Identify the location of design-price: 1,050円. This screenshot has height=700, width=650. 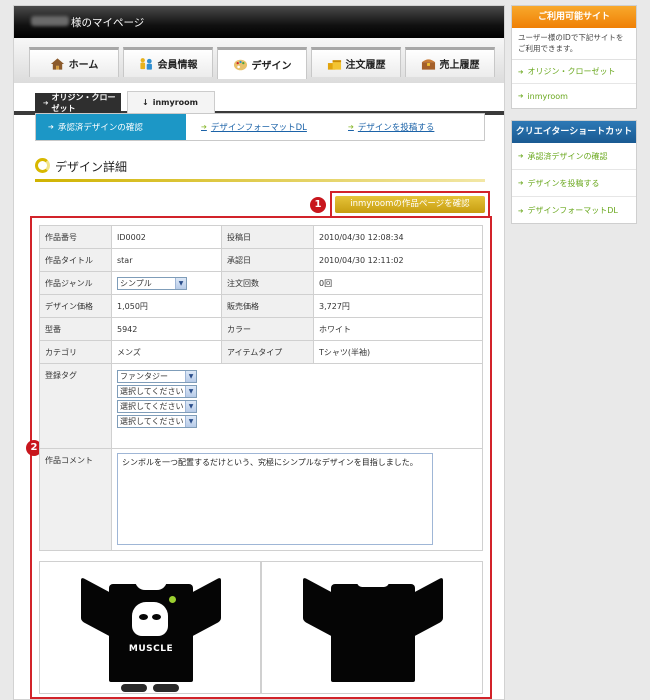
(166, 306).